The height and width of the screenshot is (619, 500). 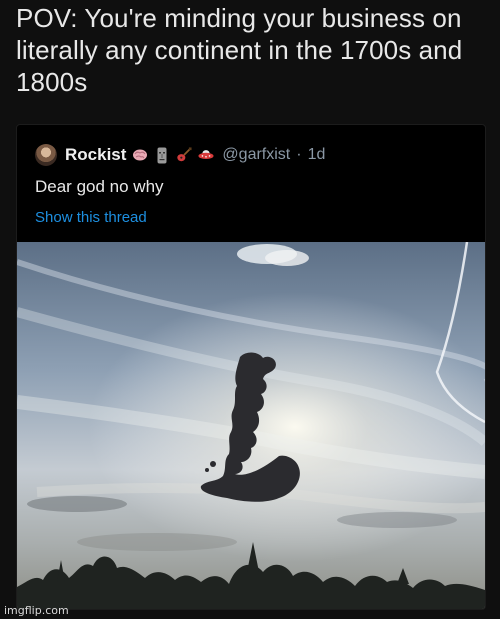 I want to click on avatar, so click(x=46, y=155).